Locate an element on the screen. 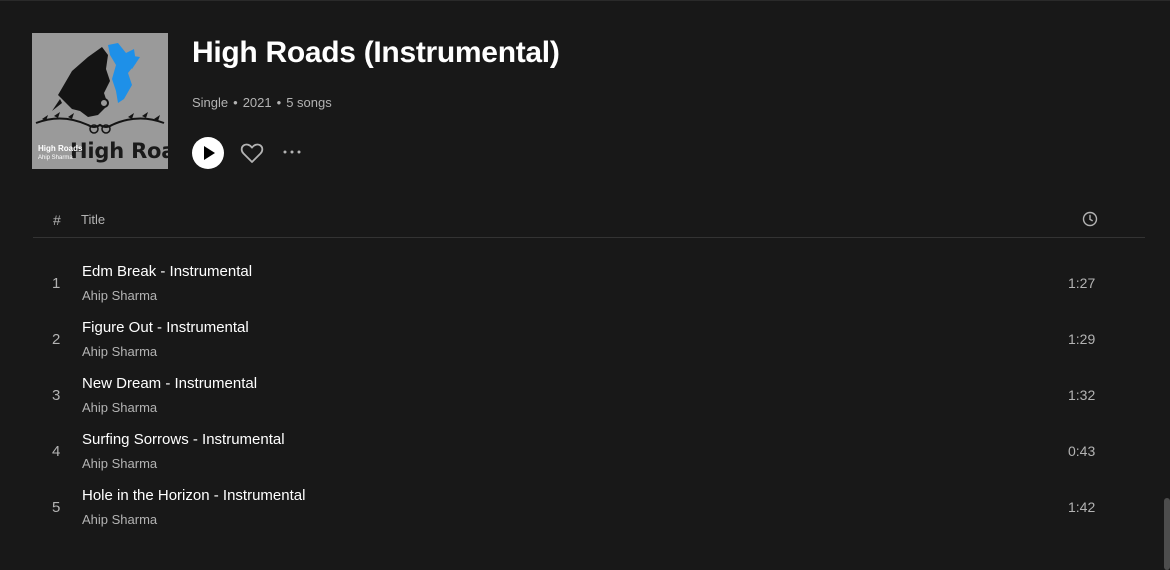 The image size is (1170, 570). more-dots-icon is located at coordinates (292, 152).